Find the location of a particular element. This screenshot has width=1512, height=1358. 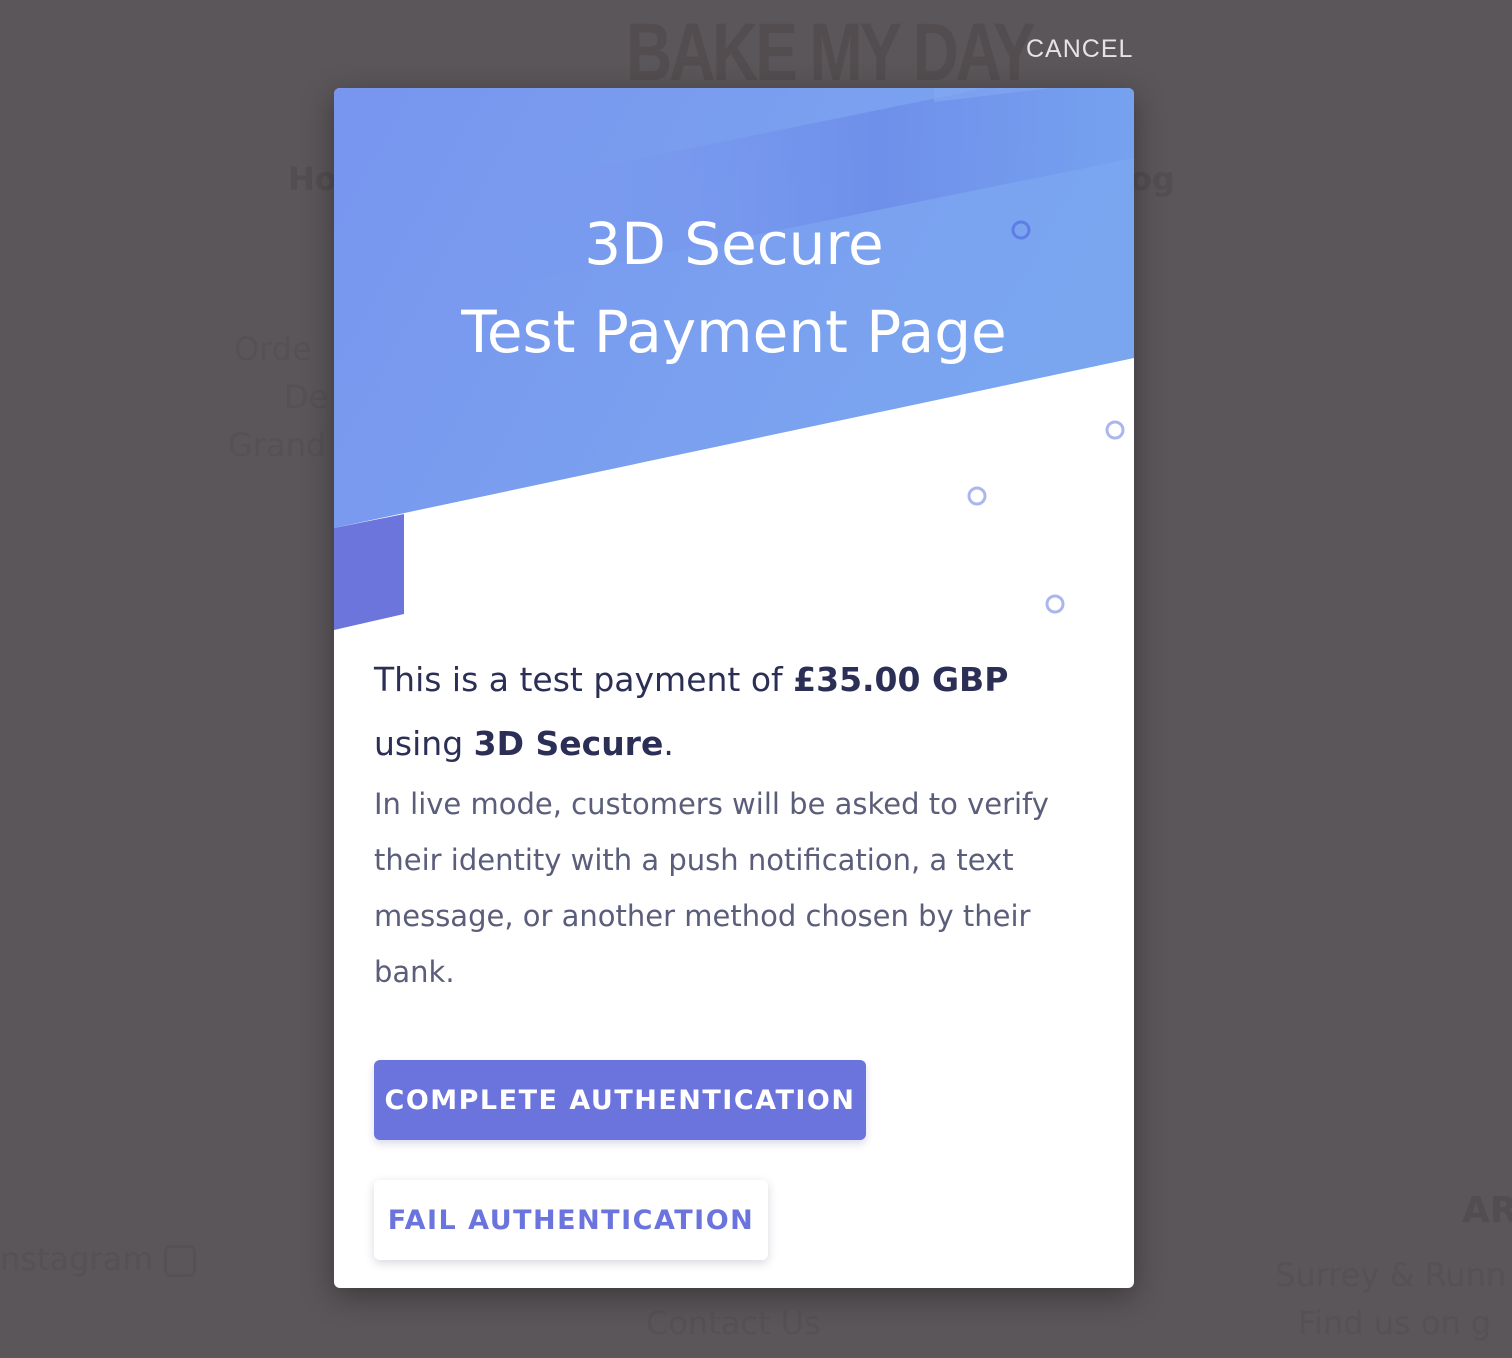

title-line-2: Test Payment Page is located at coordinates (734, 332).